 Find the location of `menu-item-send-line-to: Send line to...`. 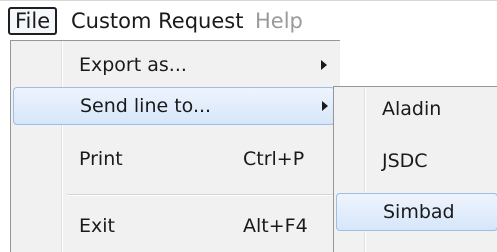

menu-item-send-line-to: Send line to... is located at coordinates (174, 106).